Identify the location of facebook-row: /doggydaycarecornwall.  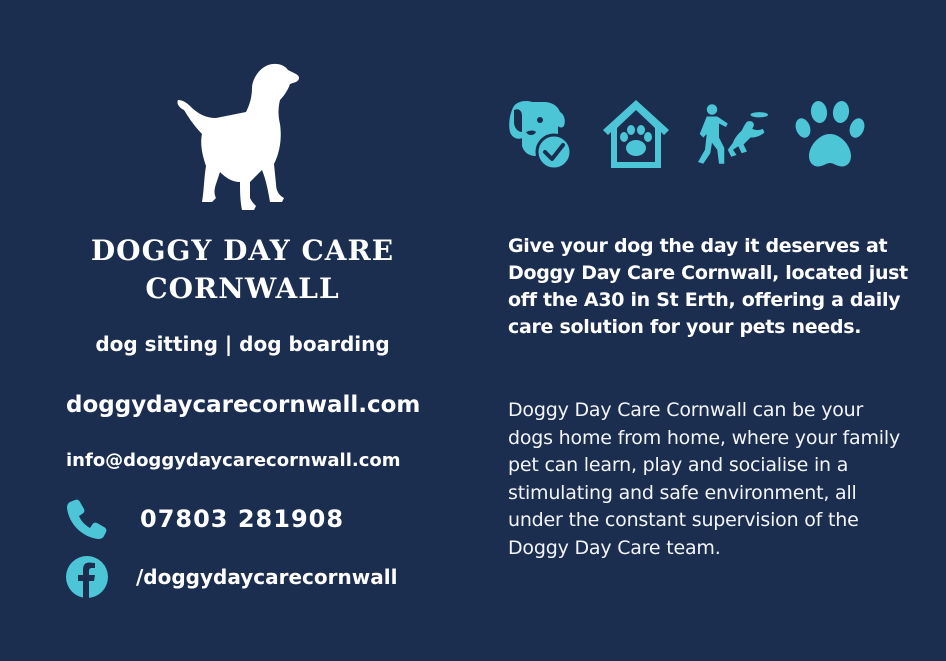
(231, 577).